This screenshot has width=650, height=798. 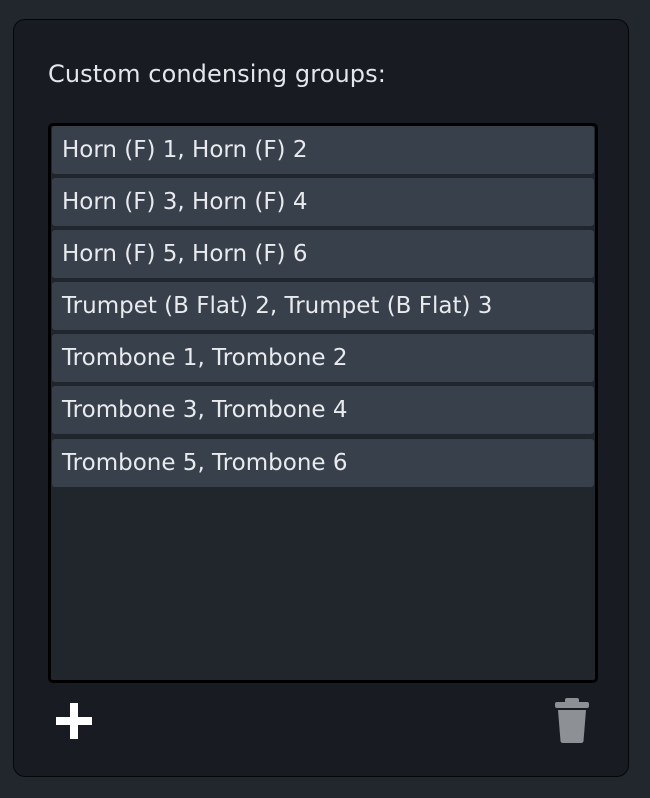 I want to click on trash-icon, so click(x=572, y=720).